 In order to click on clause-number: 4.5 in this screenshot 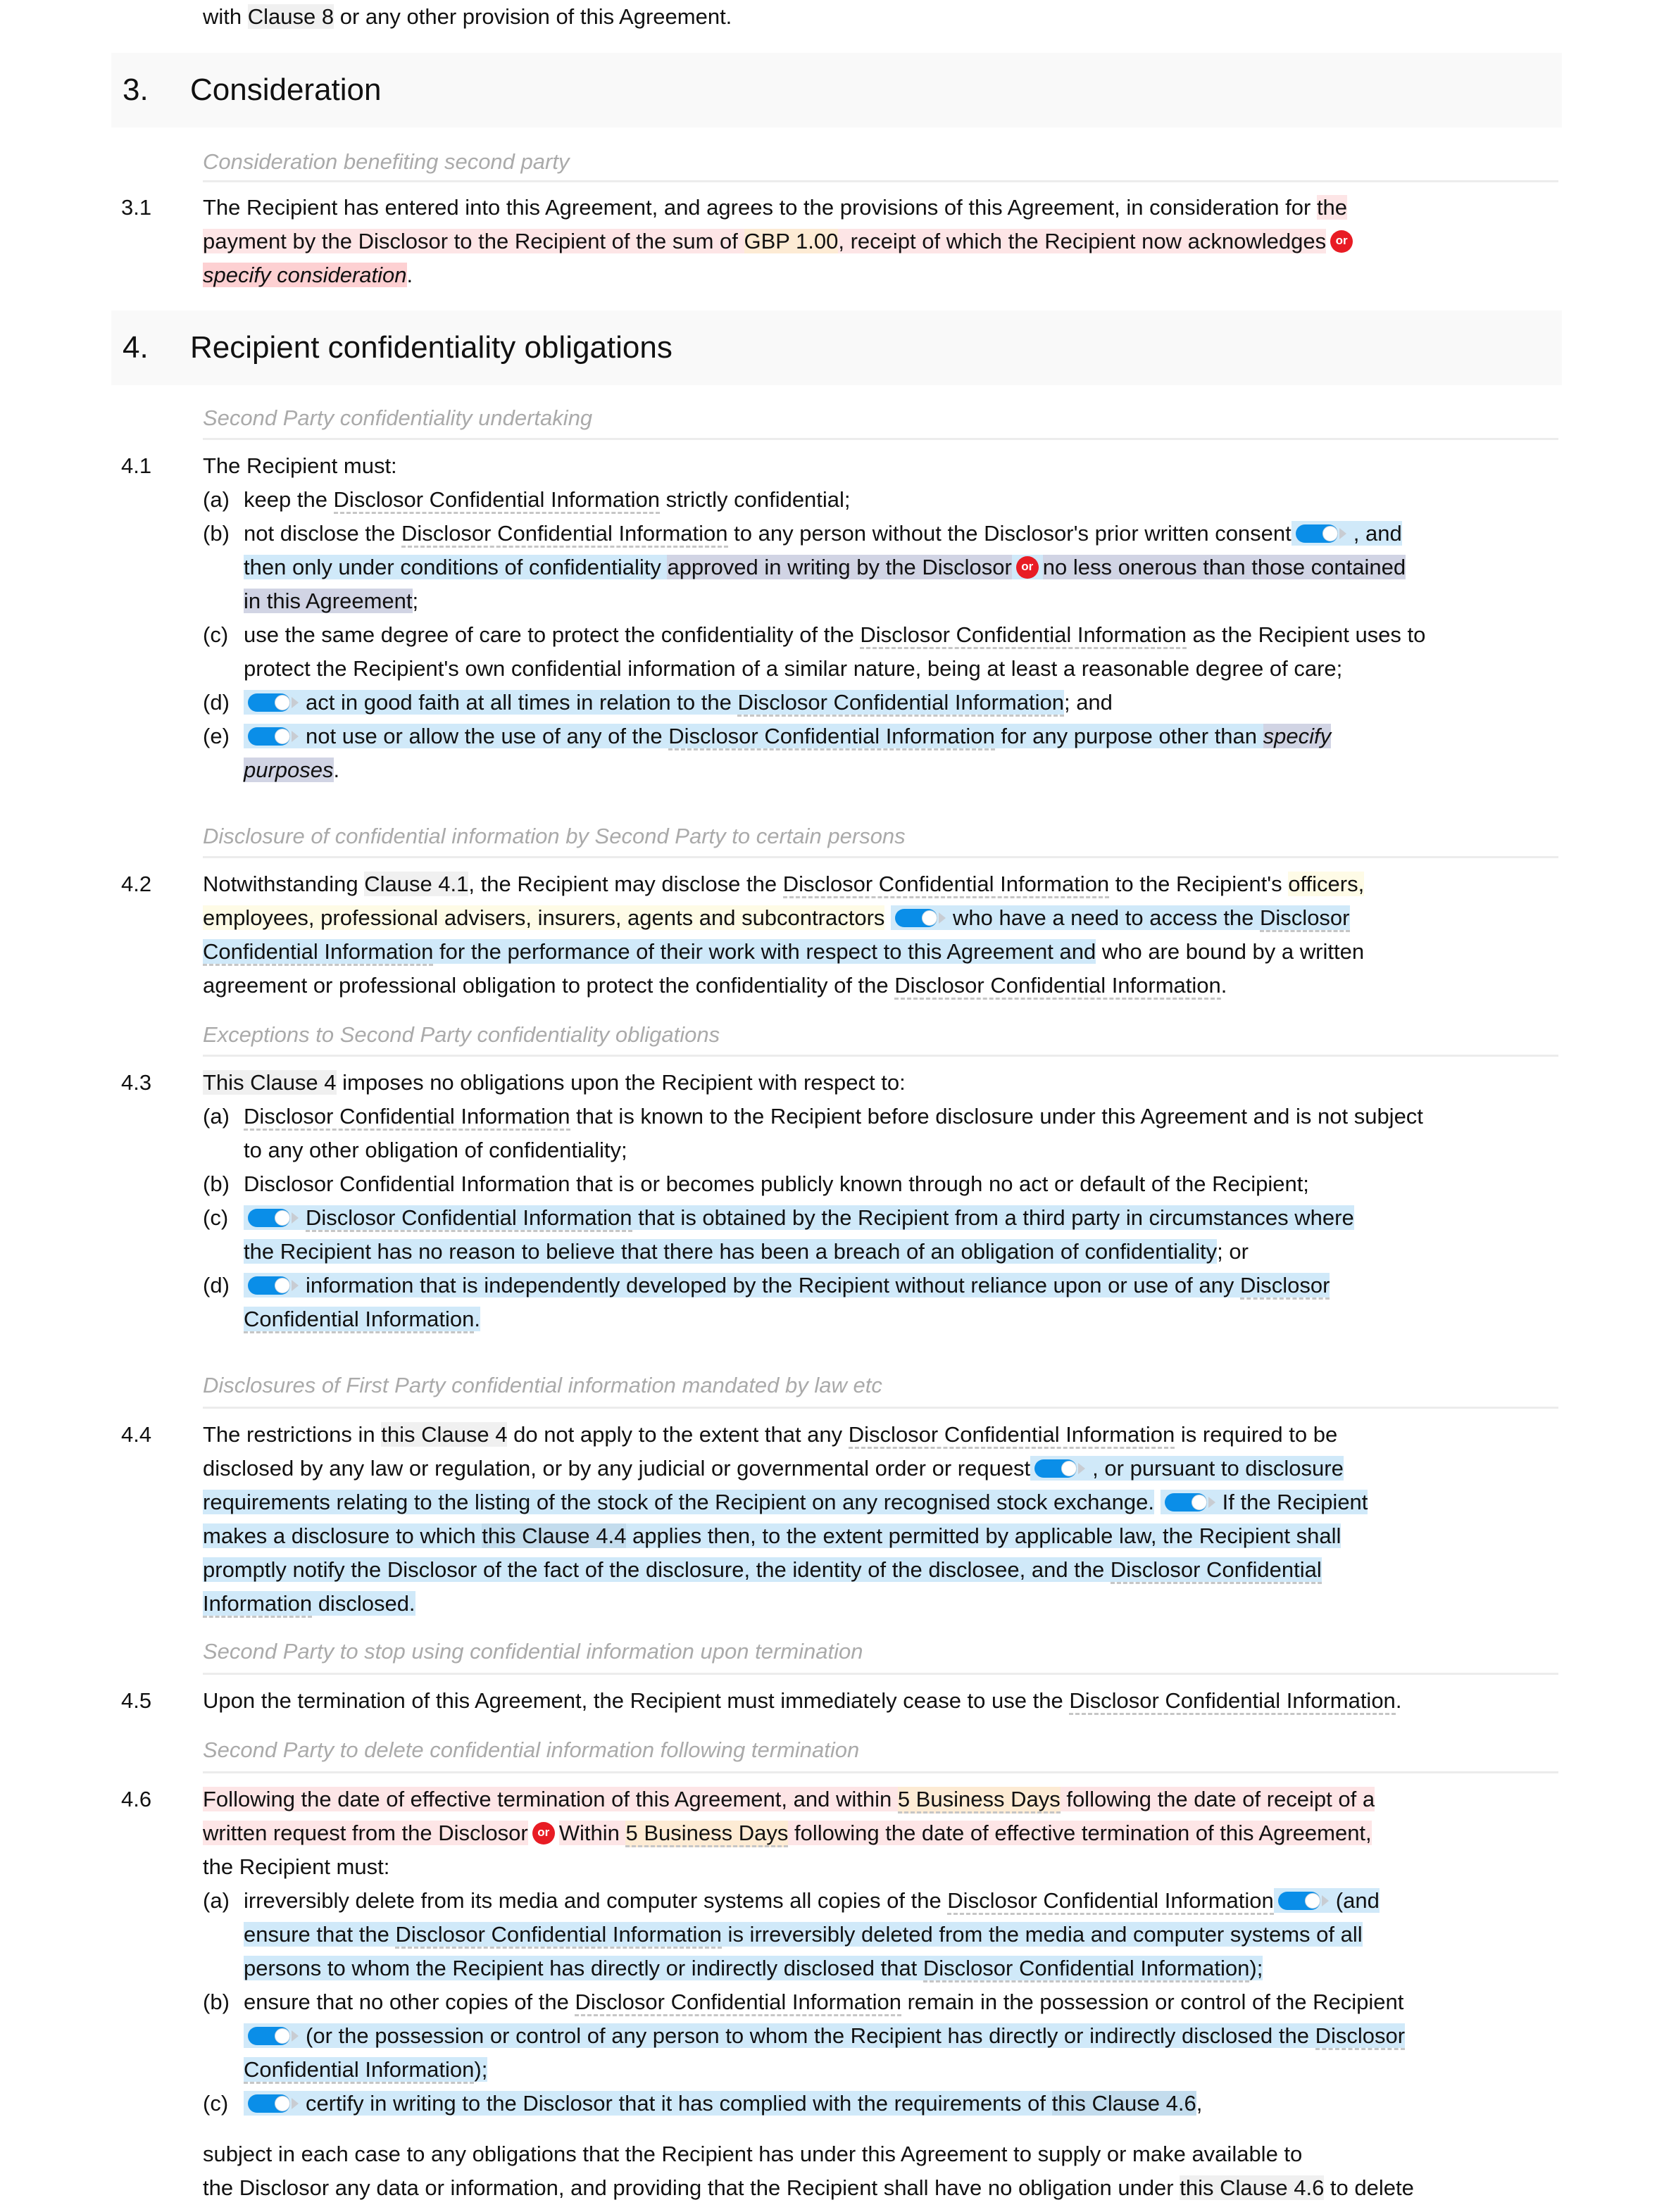, I will do `click(137, 1701)`.